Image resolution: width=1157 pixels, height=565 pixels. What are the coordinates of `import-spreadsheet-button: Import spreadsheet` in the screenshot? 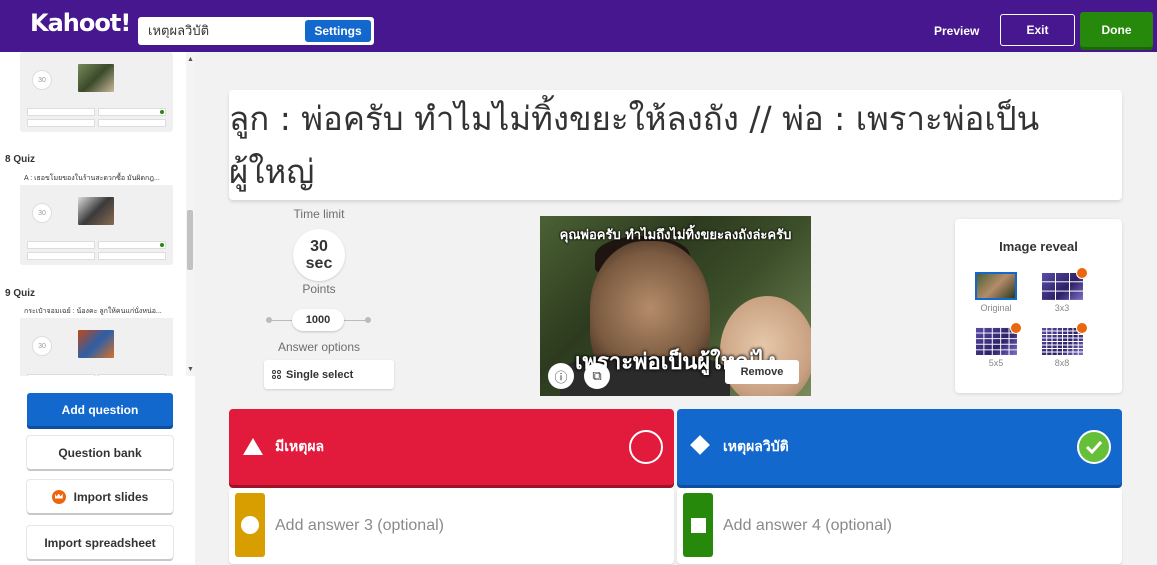 It's located at (100, 542).